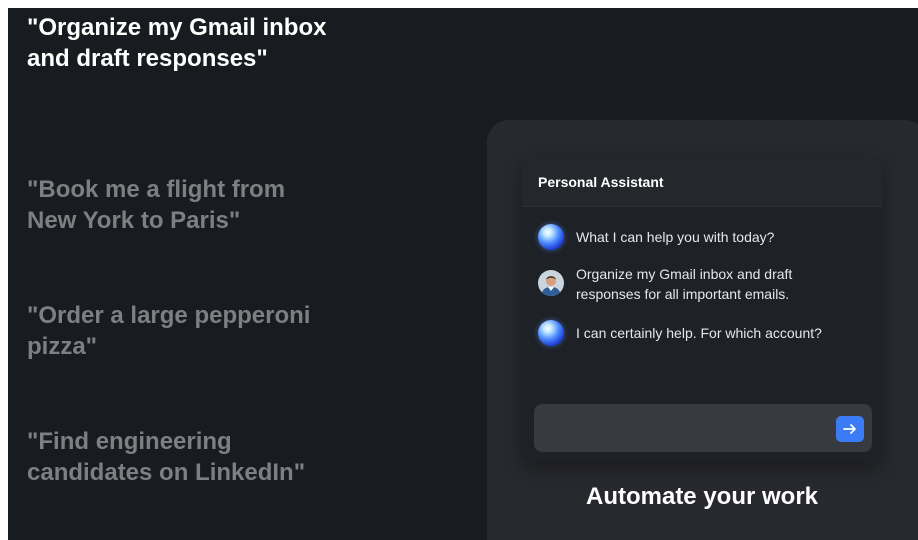 This screenshot has width=918, height=540. I want to click on chat-input, so click(703, 428).